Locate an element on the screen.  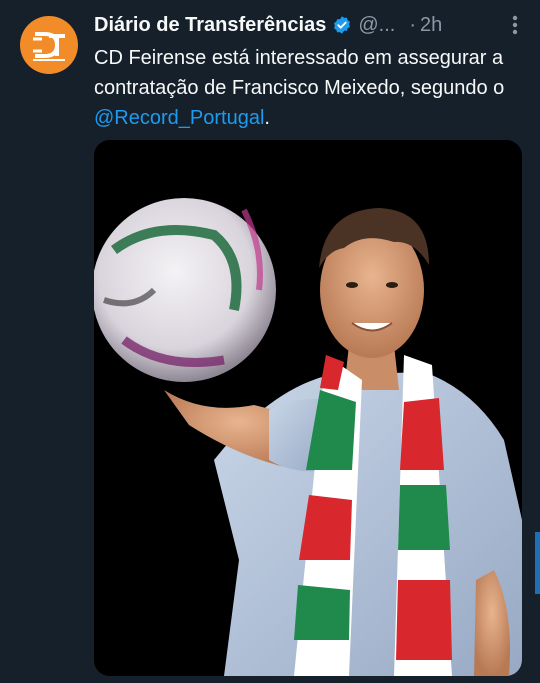
verified-badge-icon is located at coordinates (342, 25).